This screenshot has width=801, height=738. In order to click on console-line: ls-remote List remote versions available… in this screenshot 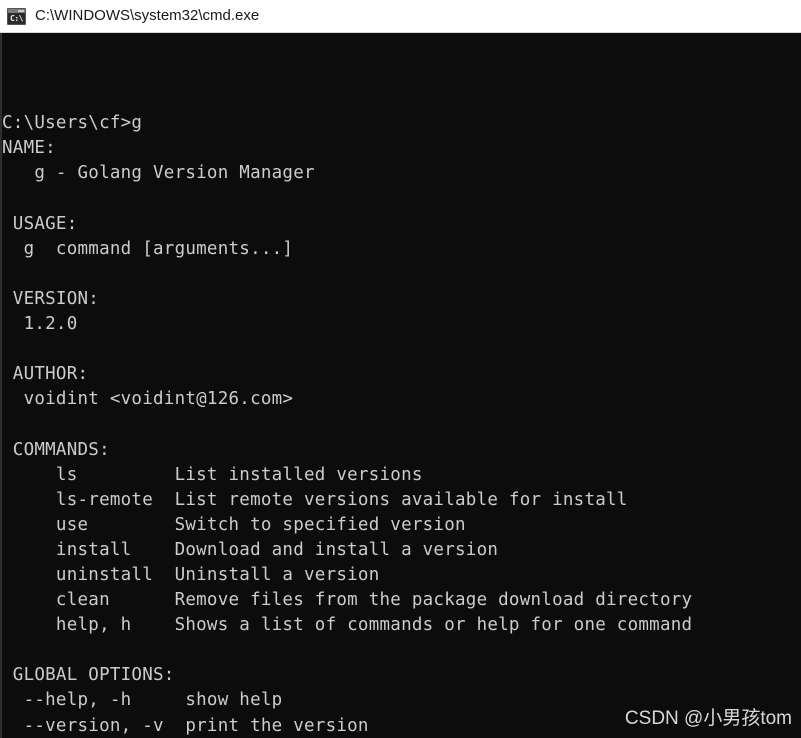, I will do `click(315, 499)`.